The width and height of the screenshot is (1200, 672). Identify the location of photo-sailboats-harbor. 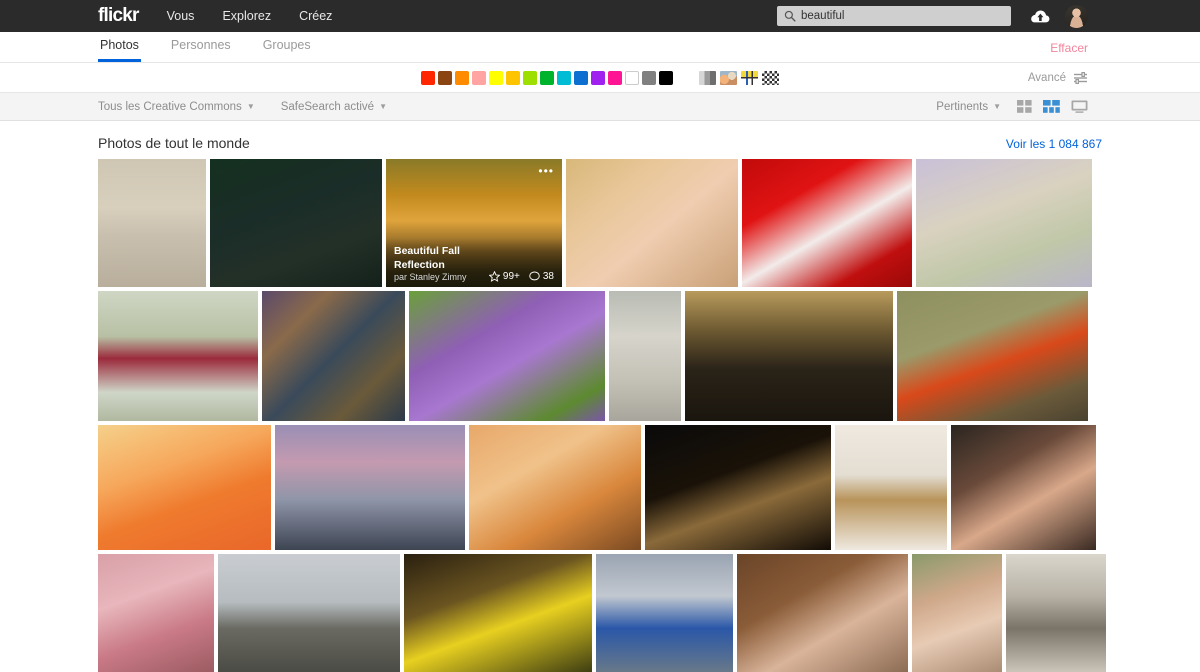
(370, 487).